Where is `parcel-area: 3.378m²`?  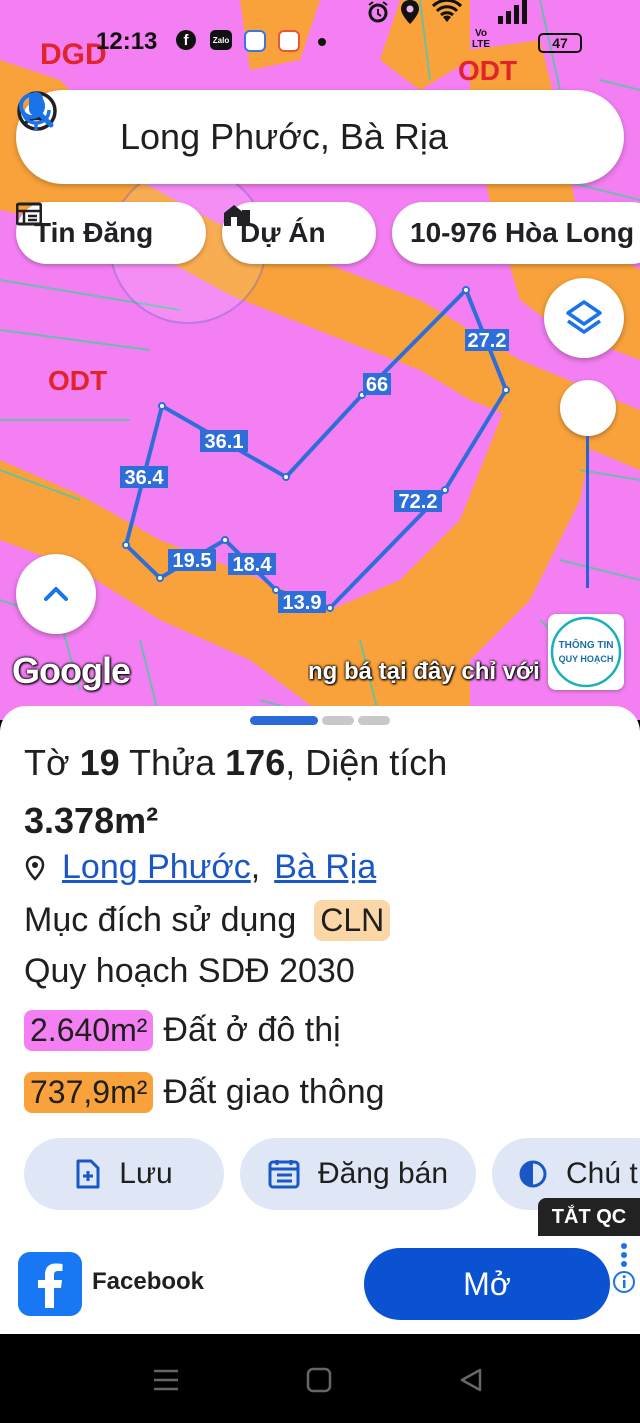
parcel-area: 3.378m² is located at coordinates (91, 820).